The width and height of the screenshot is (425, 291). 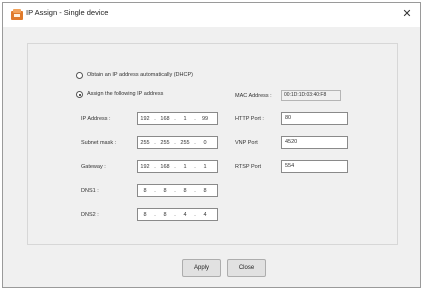 I want to click on vnp-port-label: VNP Port, so click(x=246, y=143).